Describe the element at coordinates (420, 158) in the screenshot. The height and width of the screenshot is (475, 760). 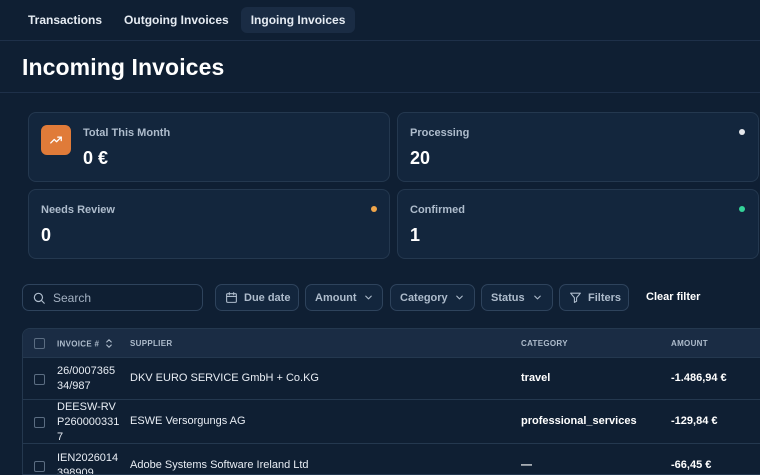
I see `stat-value: 20` at that location.